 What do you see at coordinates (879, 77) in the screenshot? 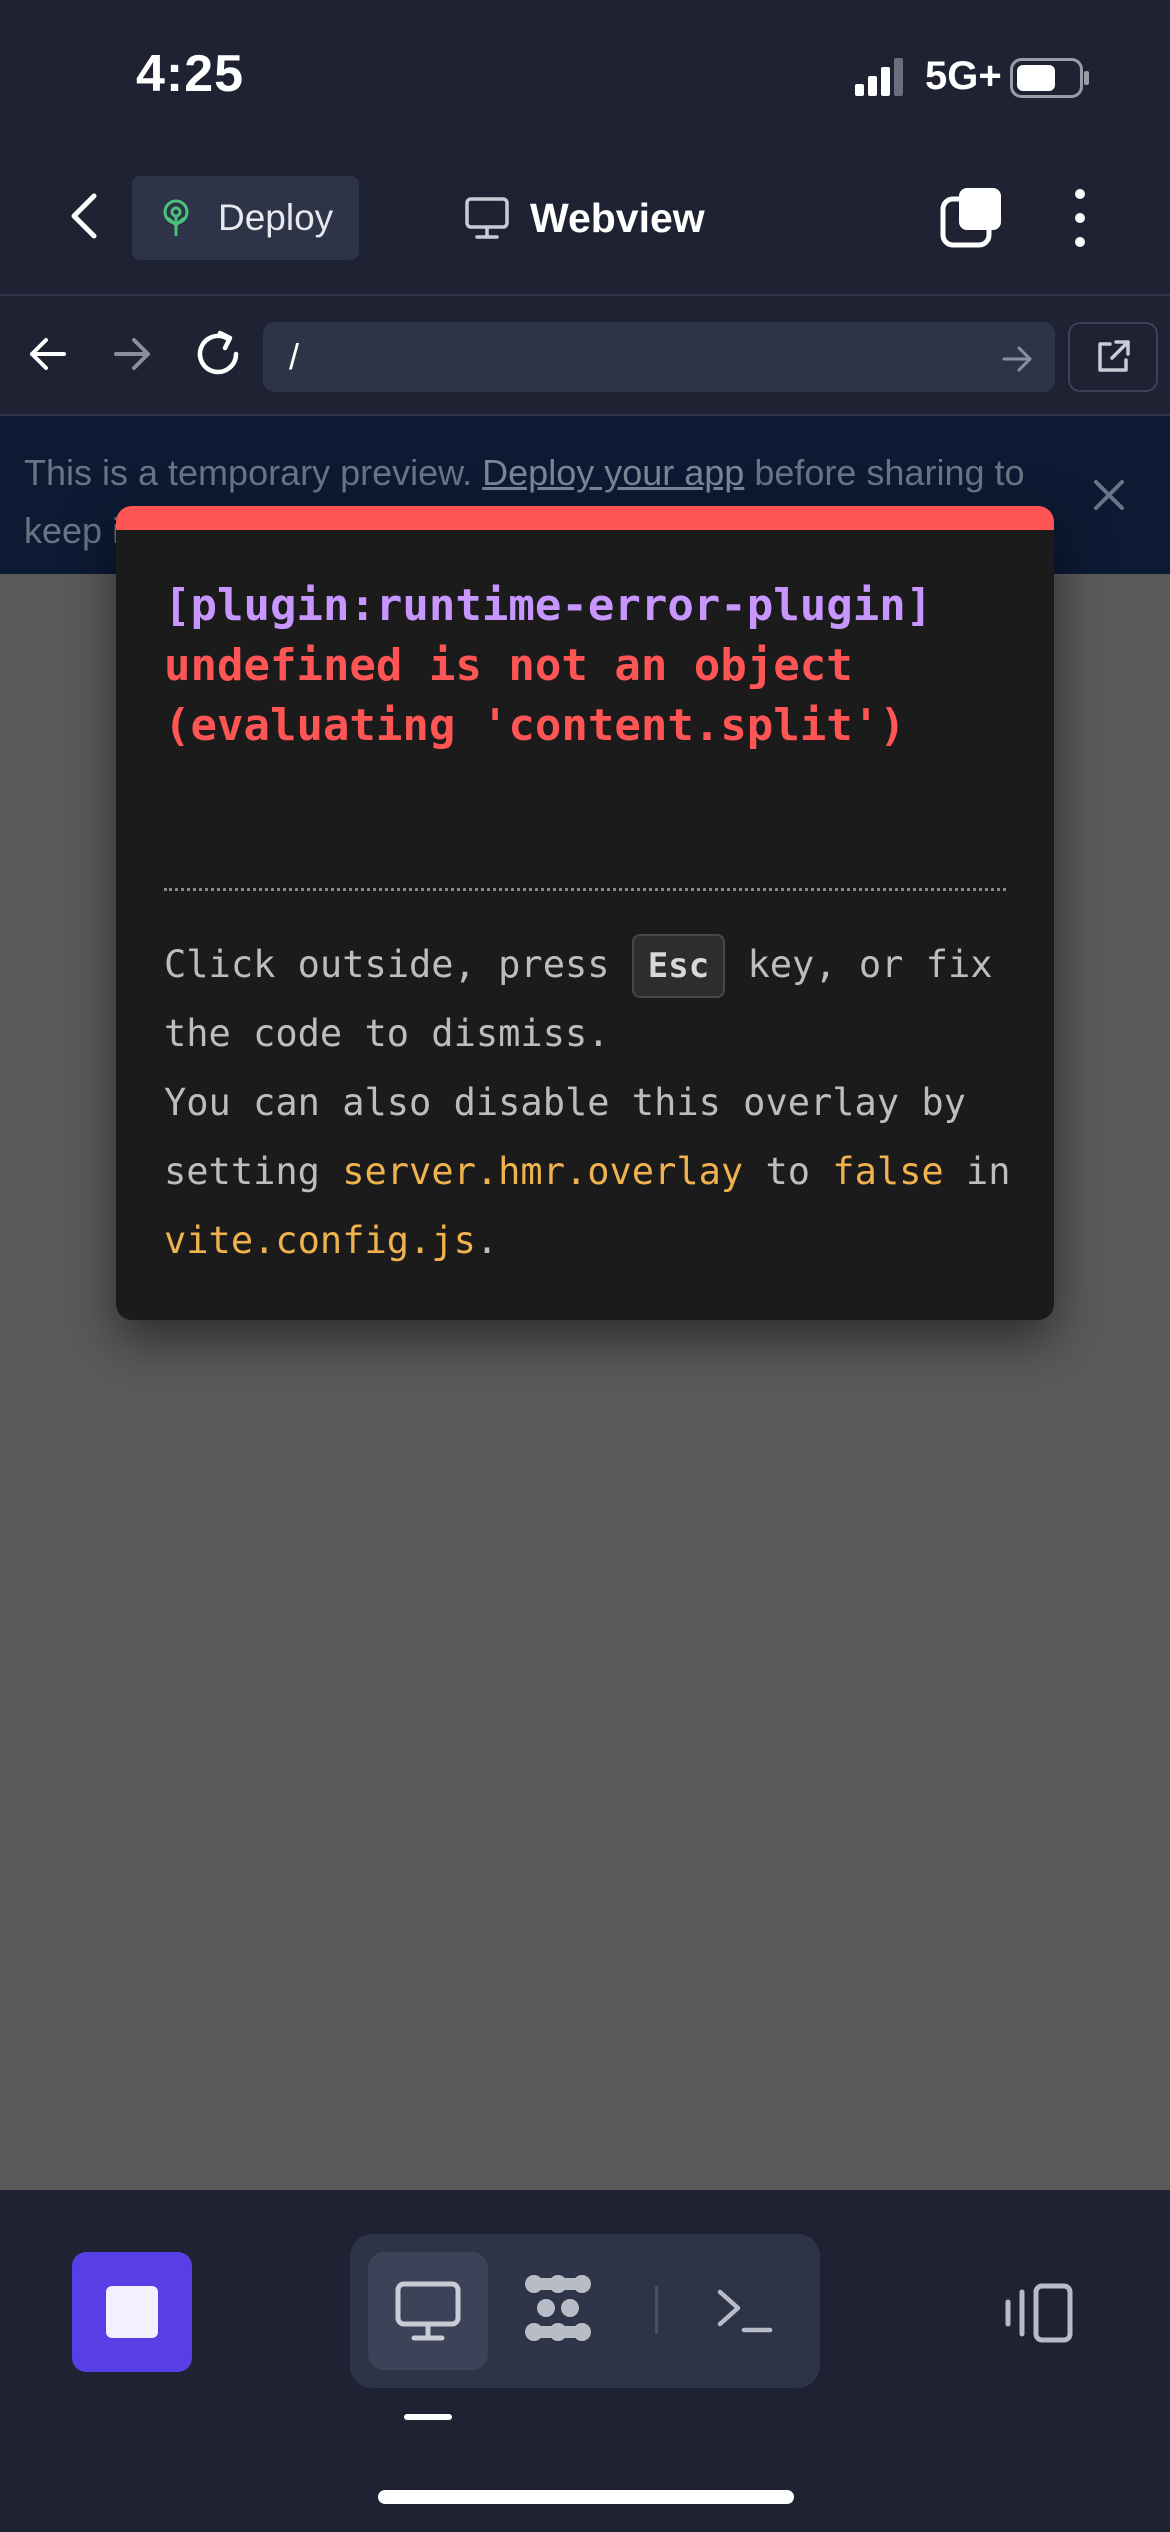
I see `signal-icon` at bounding box center [879, 77].